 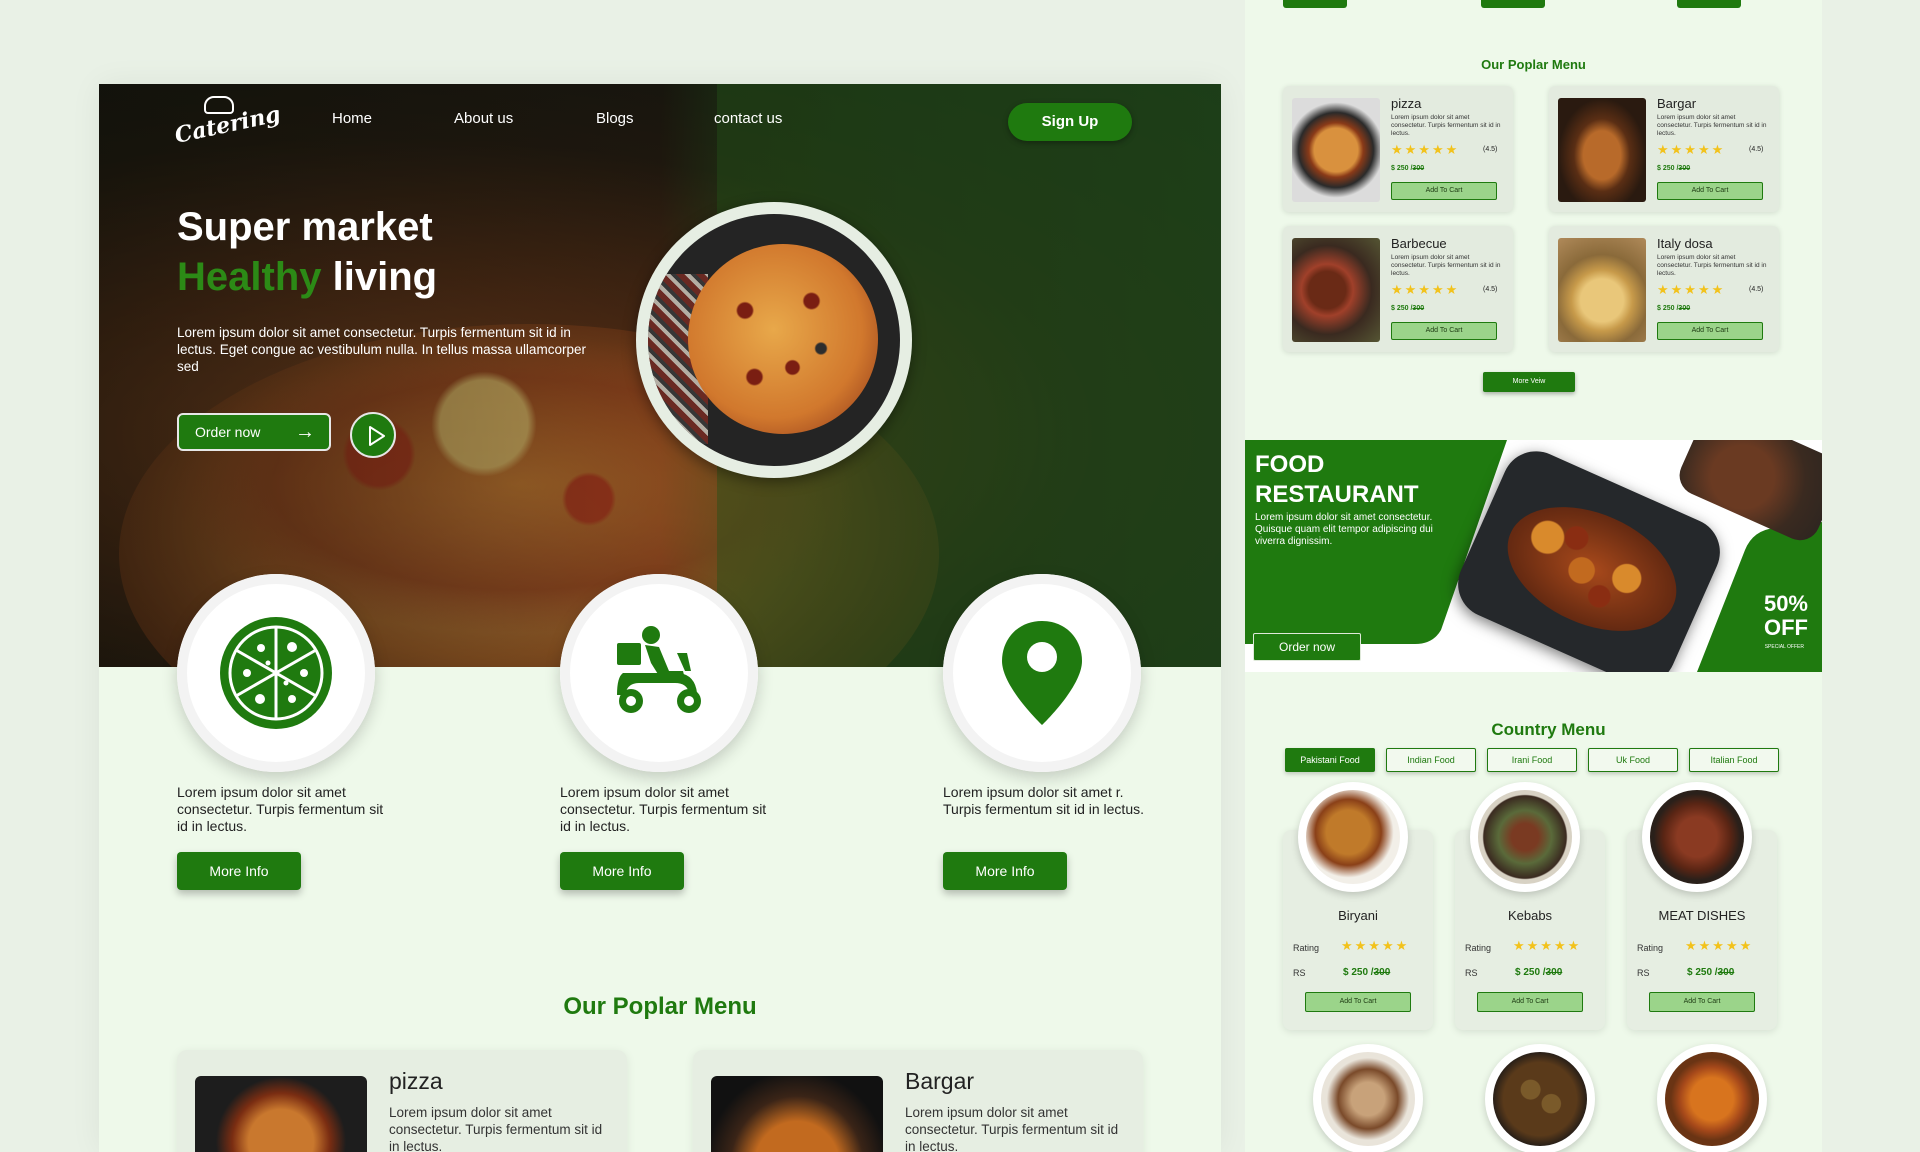 I want to click on banner-order-now-button: Order now, so click(x=1307, y=647).